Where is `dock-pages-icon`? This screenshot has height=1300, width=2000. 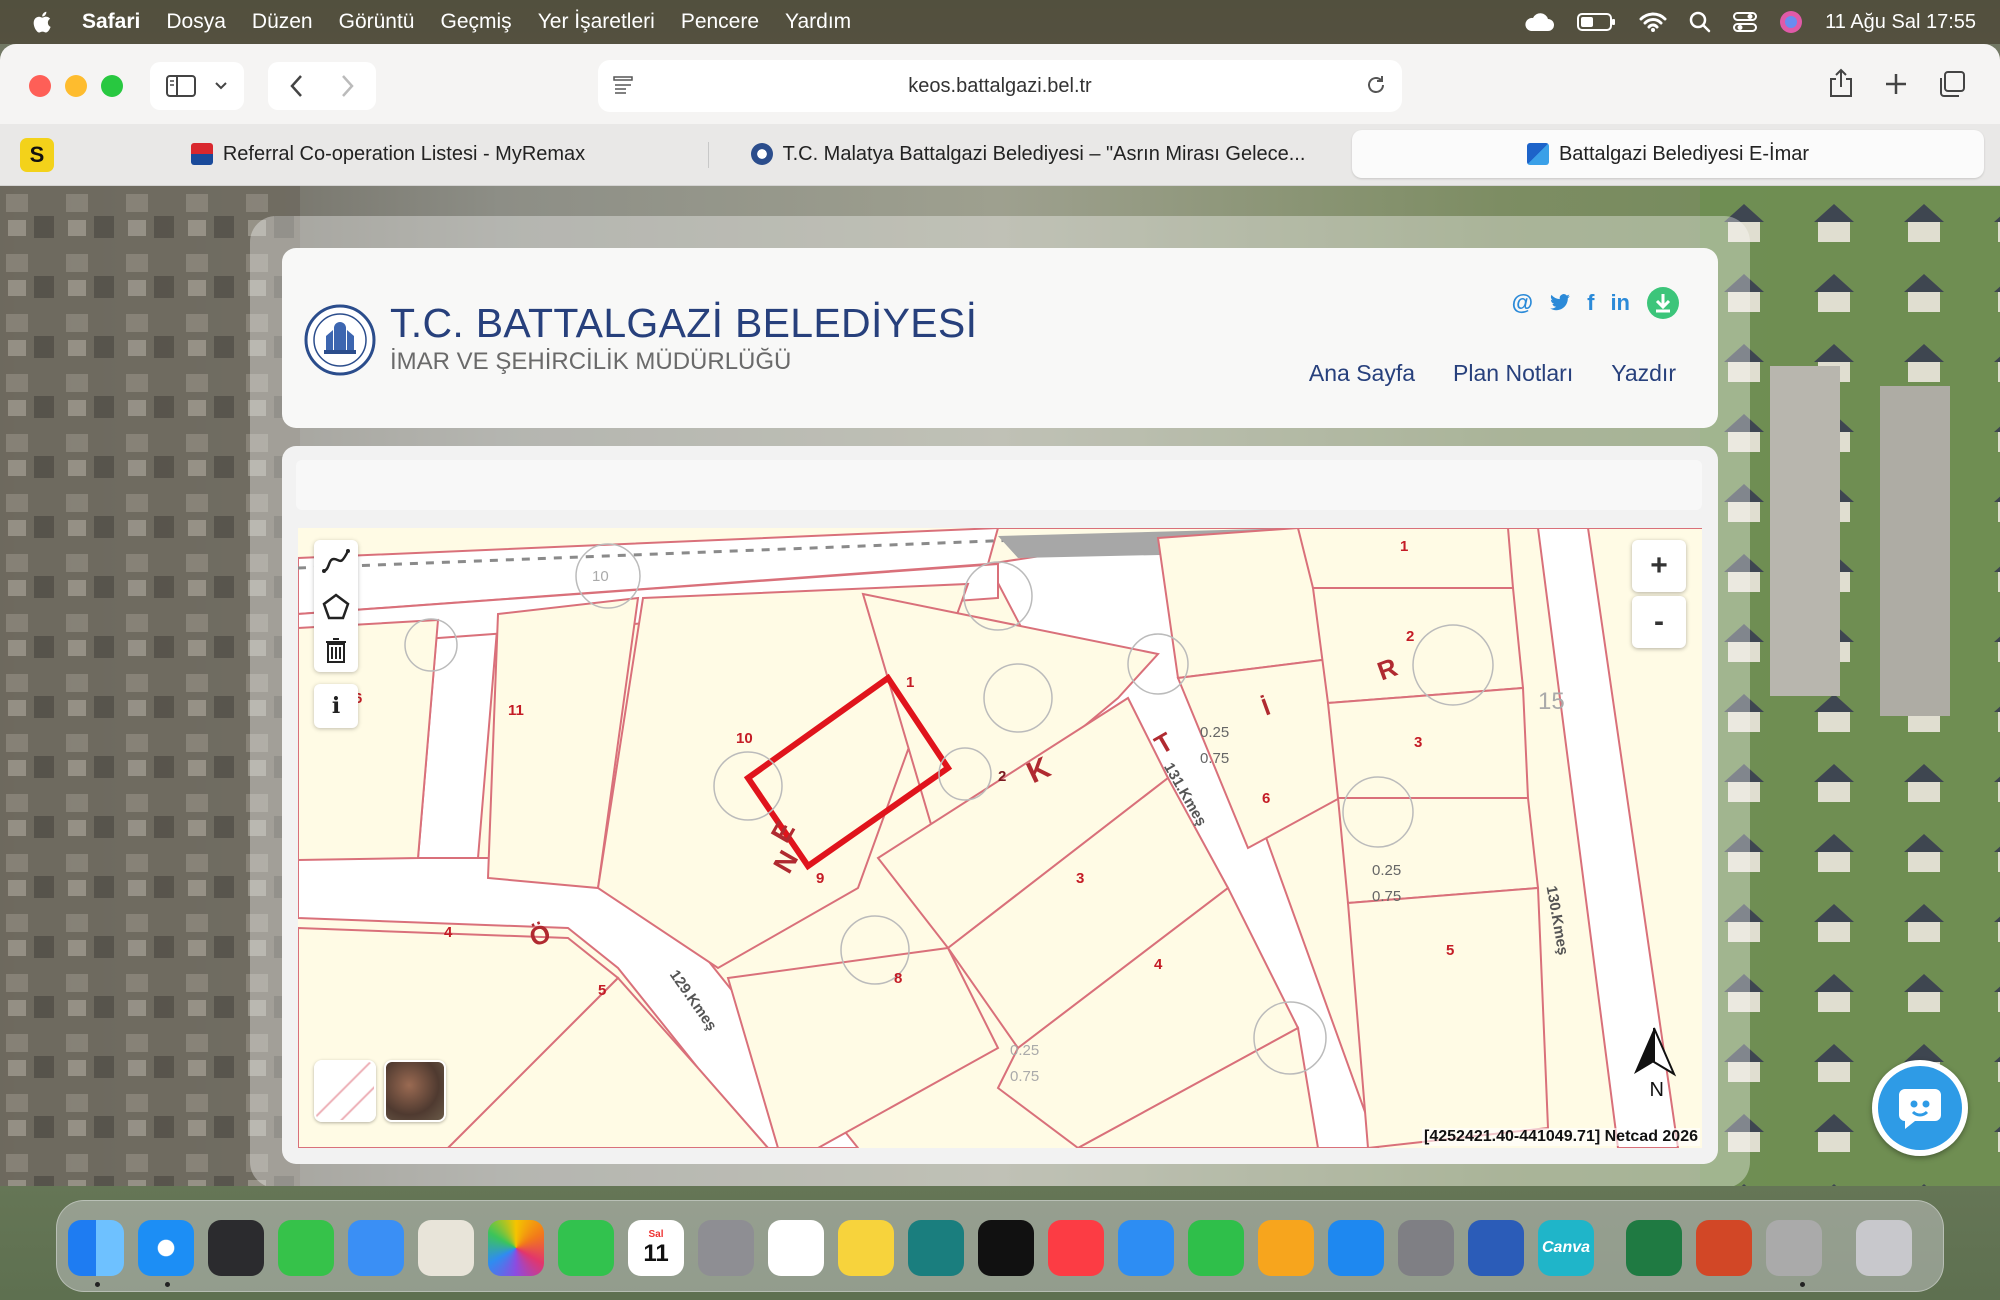
dock-pages-icon is located at coordinates (1286, 1248).